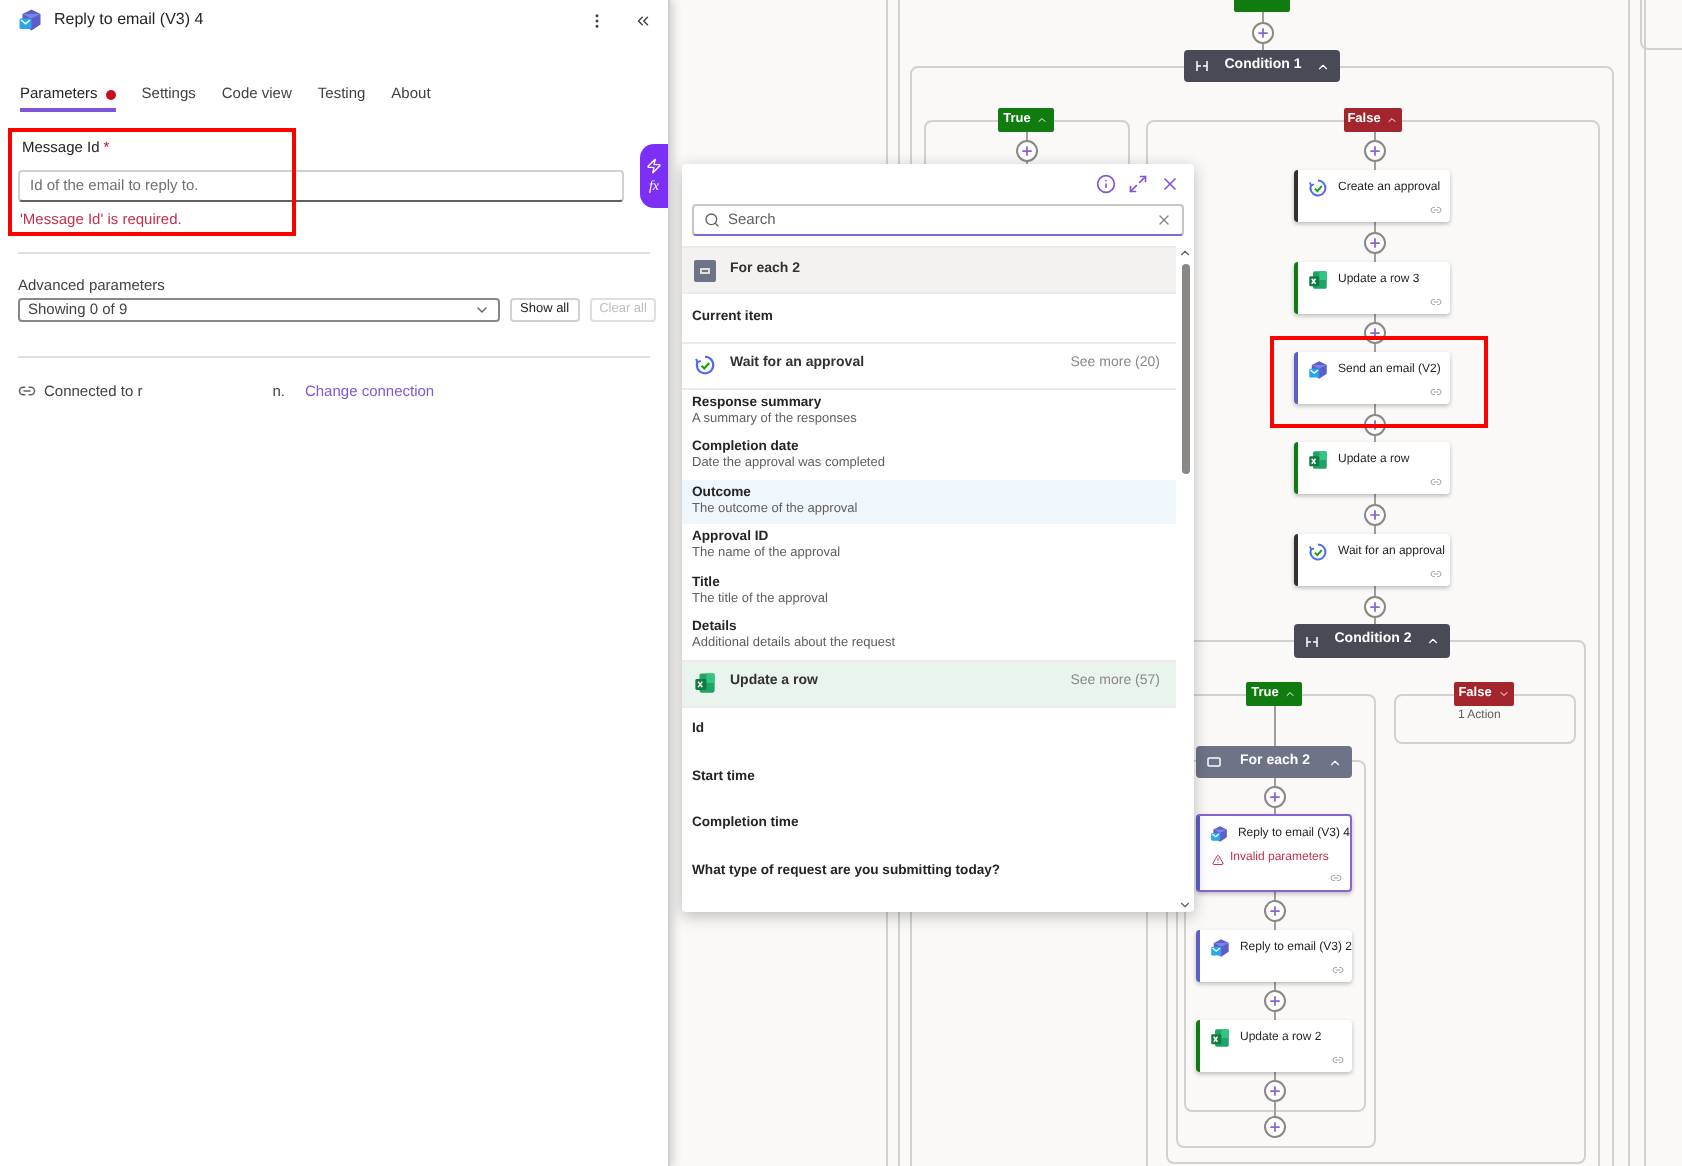  What do you see at coordinates (654, 166) in the screenshot?
I see `lightning-icon` at bounding box center [654, 166].